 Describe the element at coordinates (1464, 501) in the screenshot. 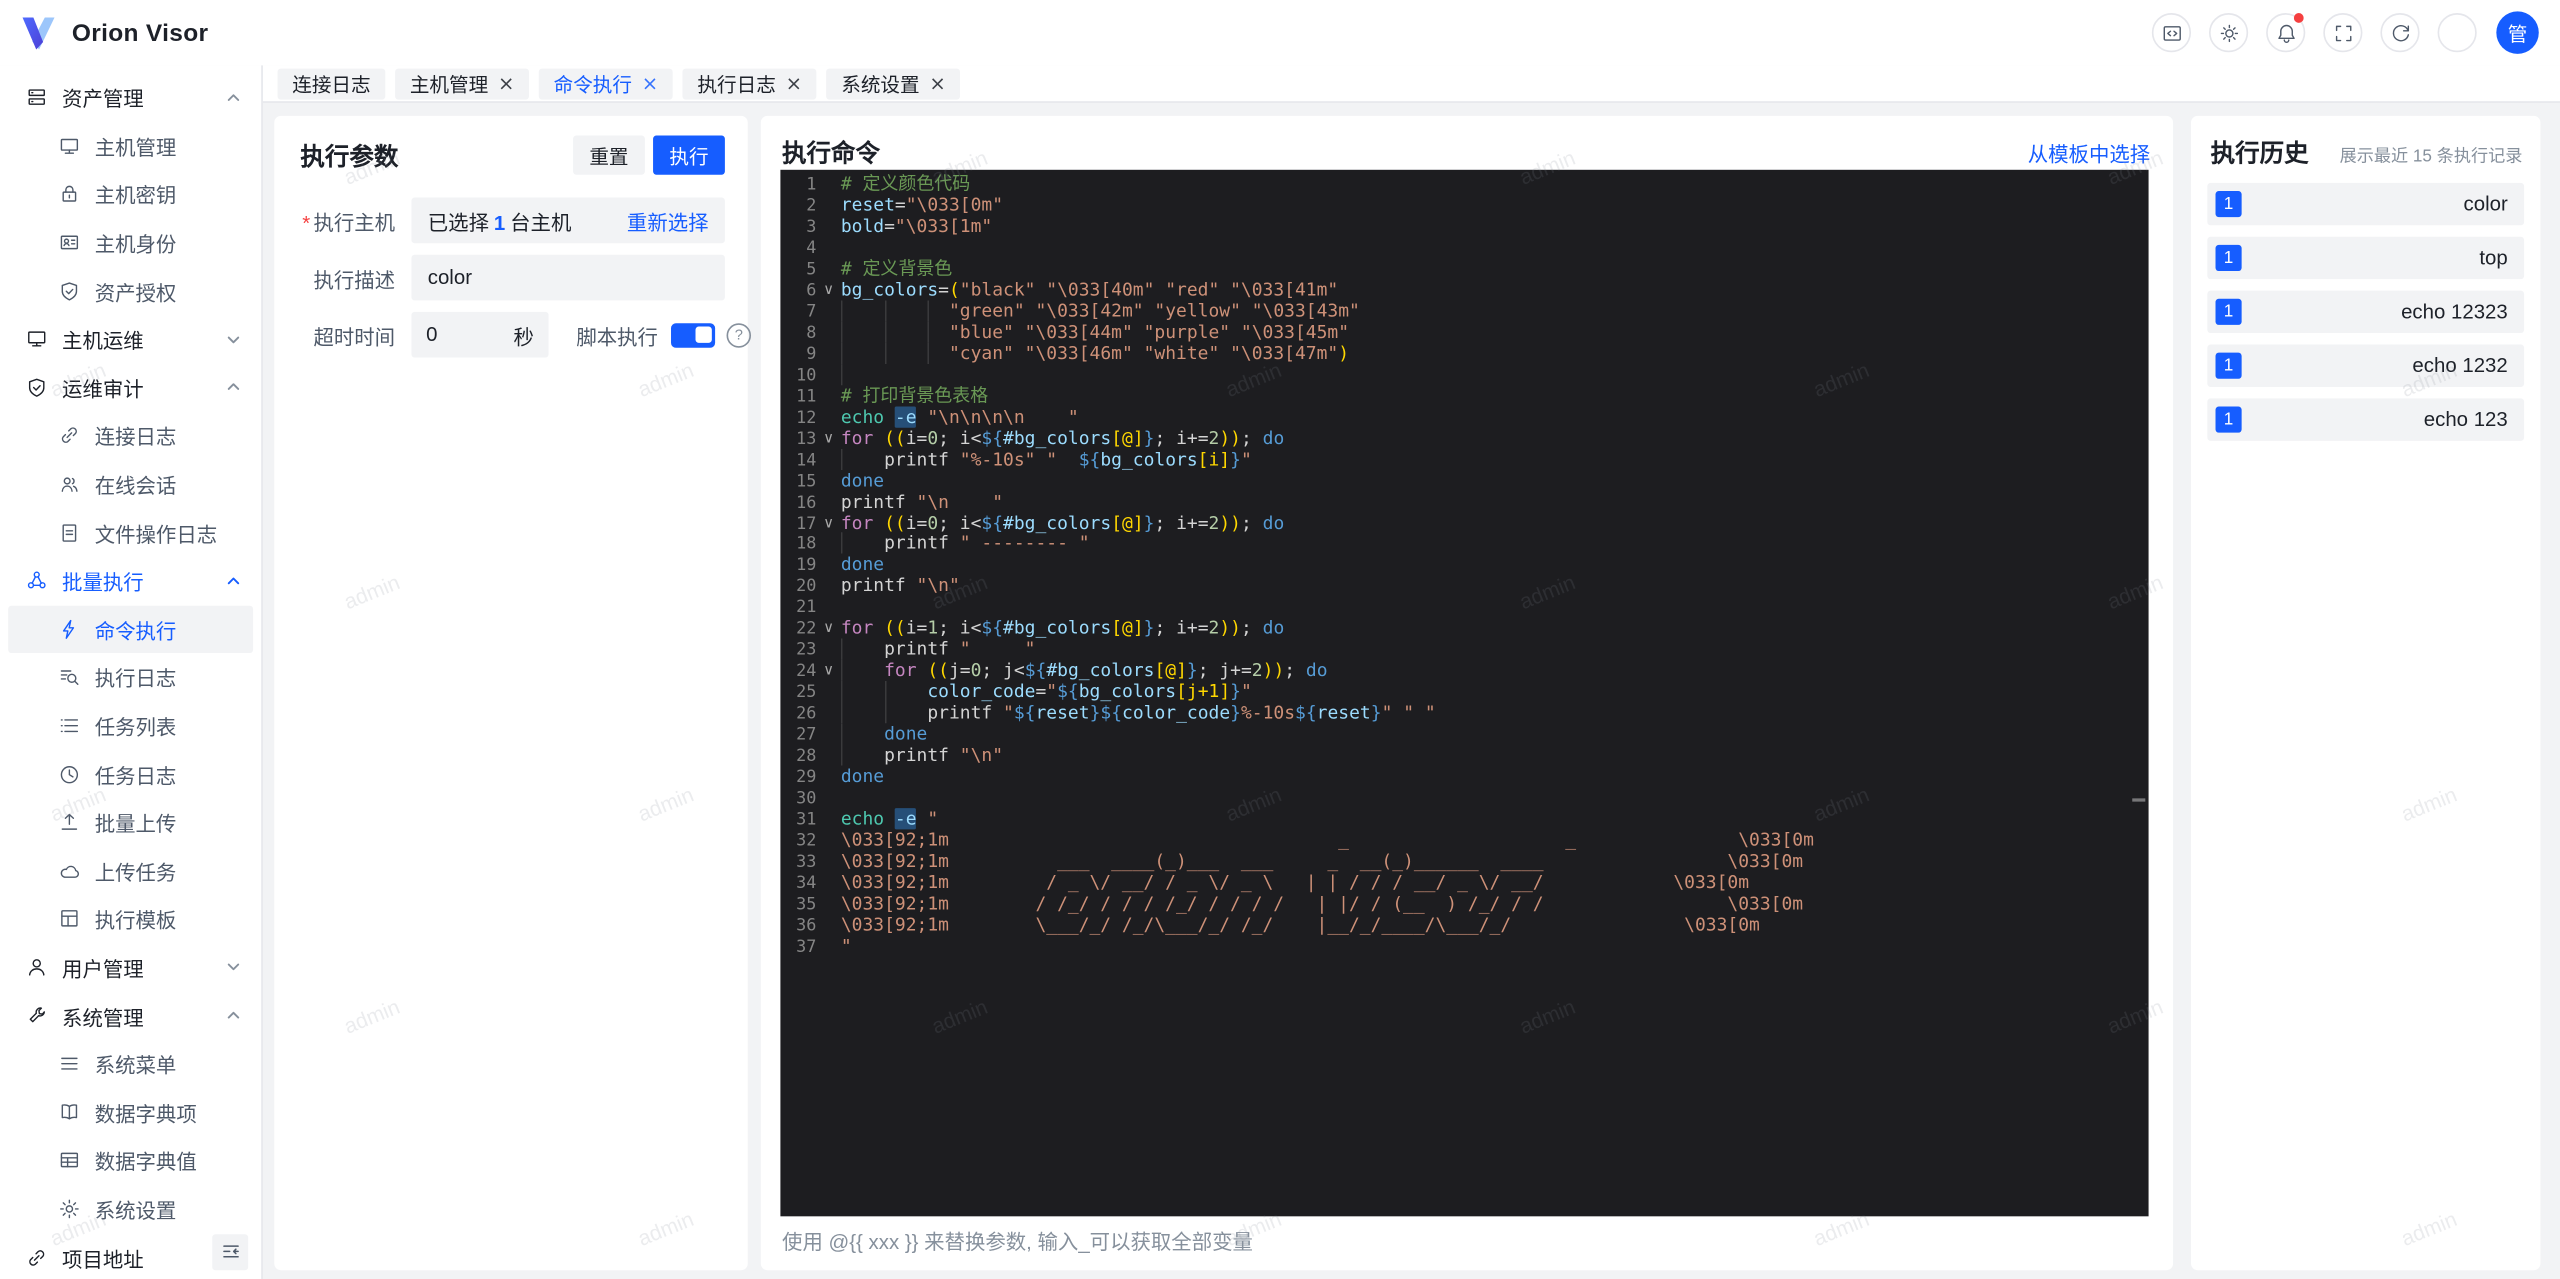

I see `editor-line: 16 printf "\n "` at that location.